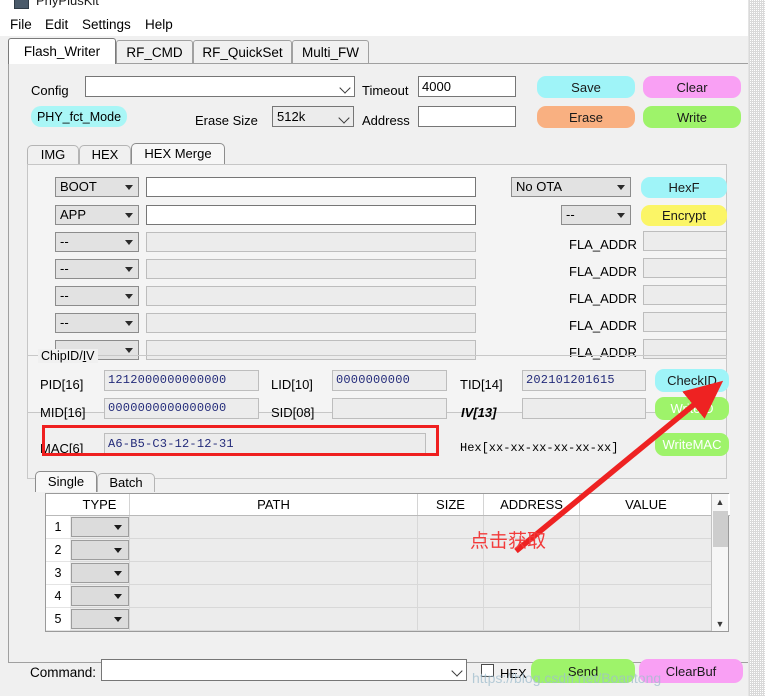  I want to click on clear-button: Clear, so click(692, 87).